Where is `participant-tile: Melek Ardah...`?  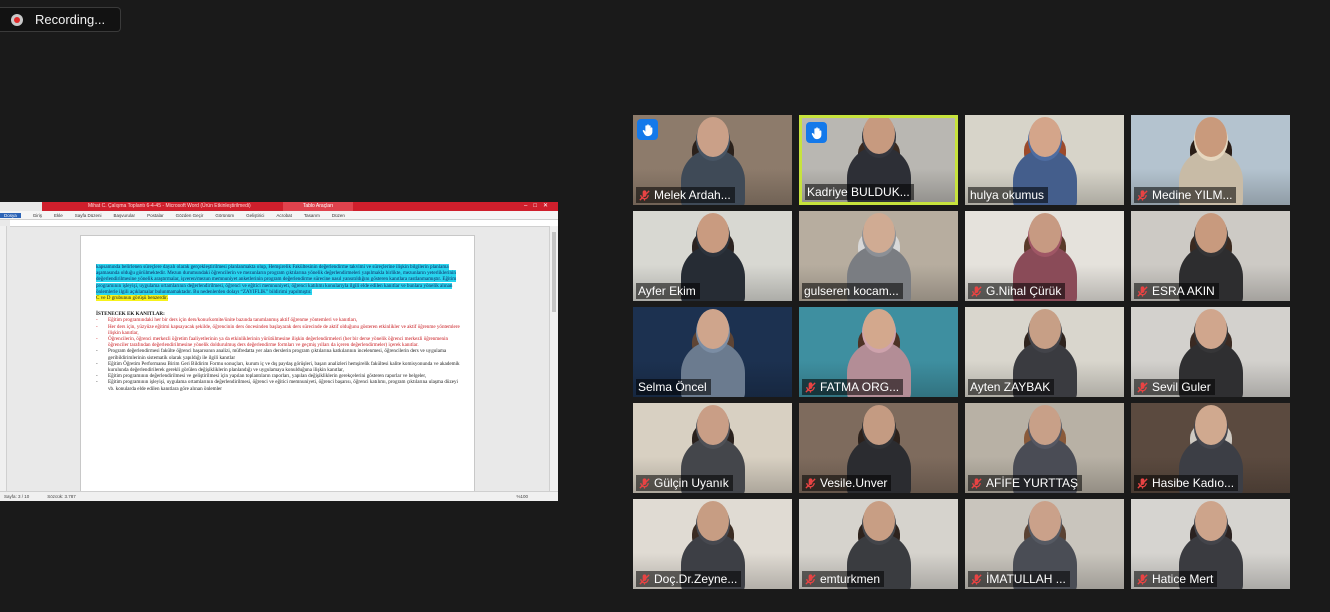
participant-tile: Melek Ardah... is located at coordinates (712, 160).